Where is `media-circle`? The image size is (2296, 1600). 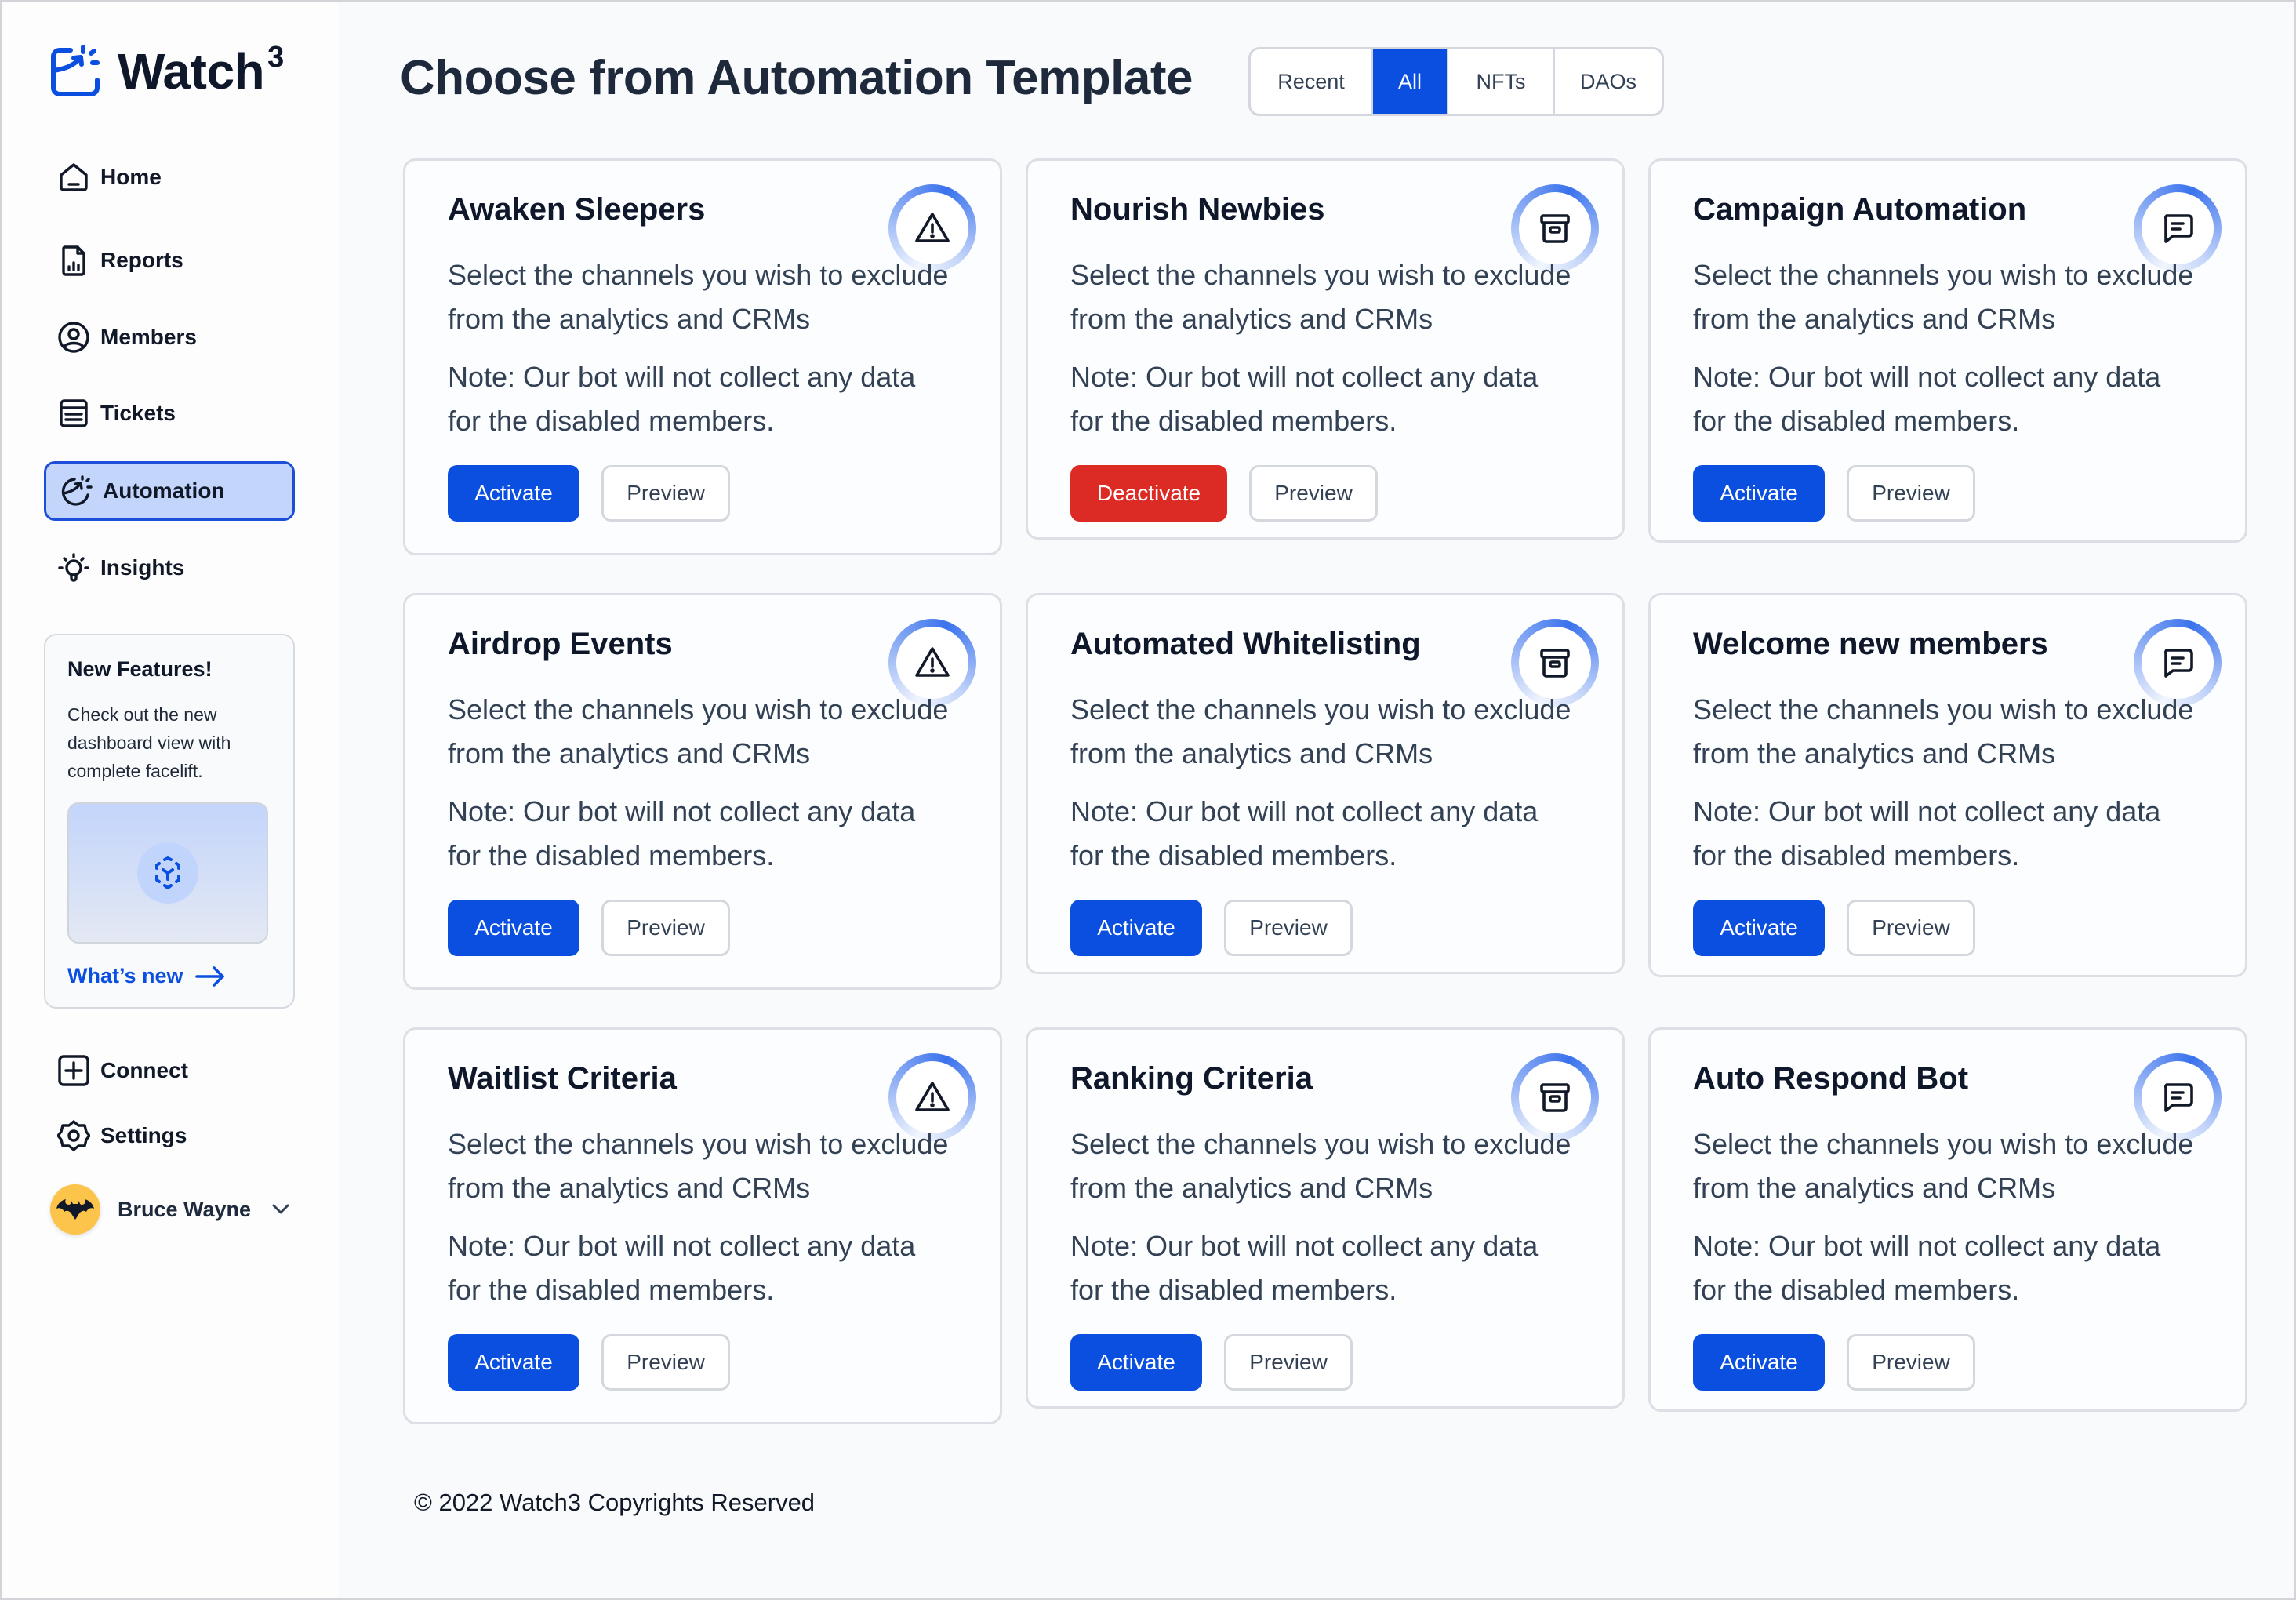 media-circle is located at coordinates (167, 873).